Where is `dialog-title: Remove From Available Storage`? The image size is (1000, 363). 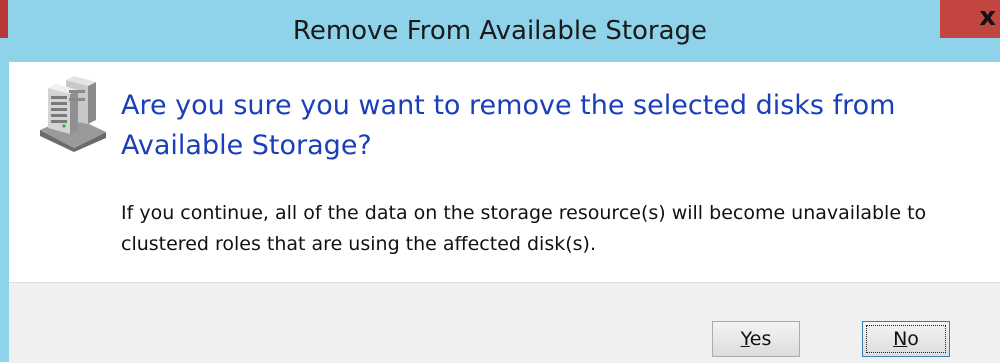 dialog-title: Remove From Available Storage is located at coordinates (500, 31).